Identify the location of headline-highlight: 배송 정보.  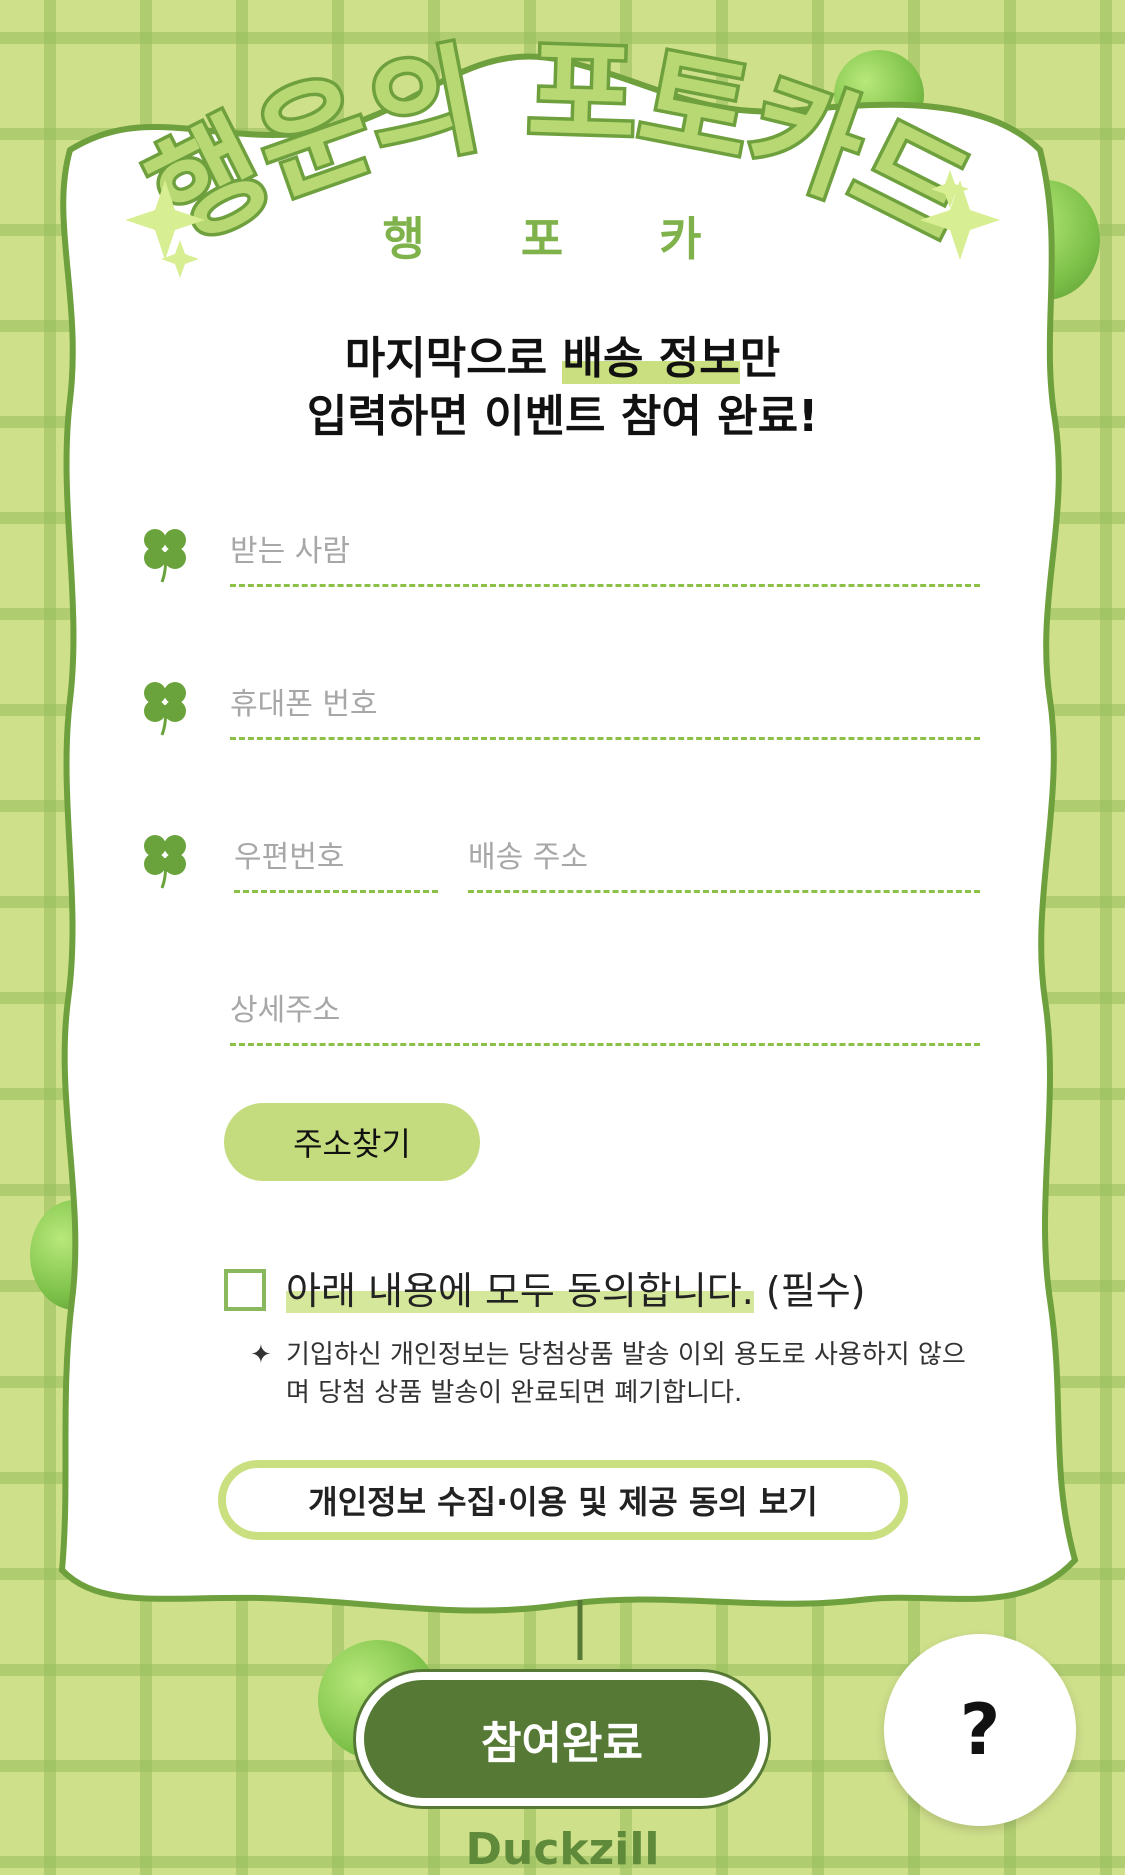
(651, 358).